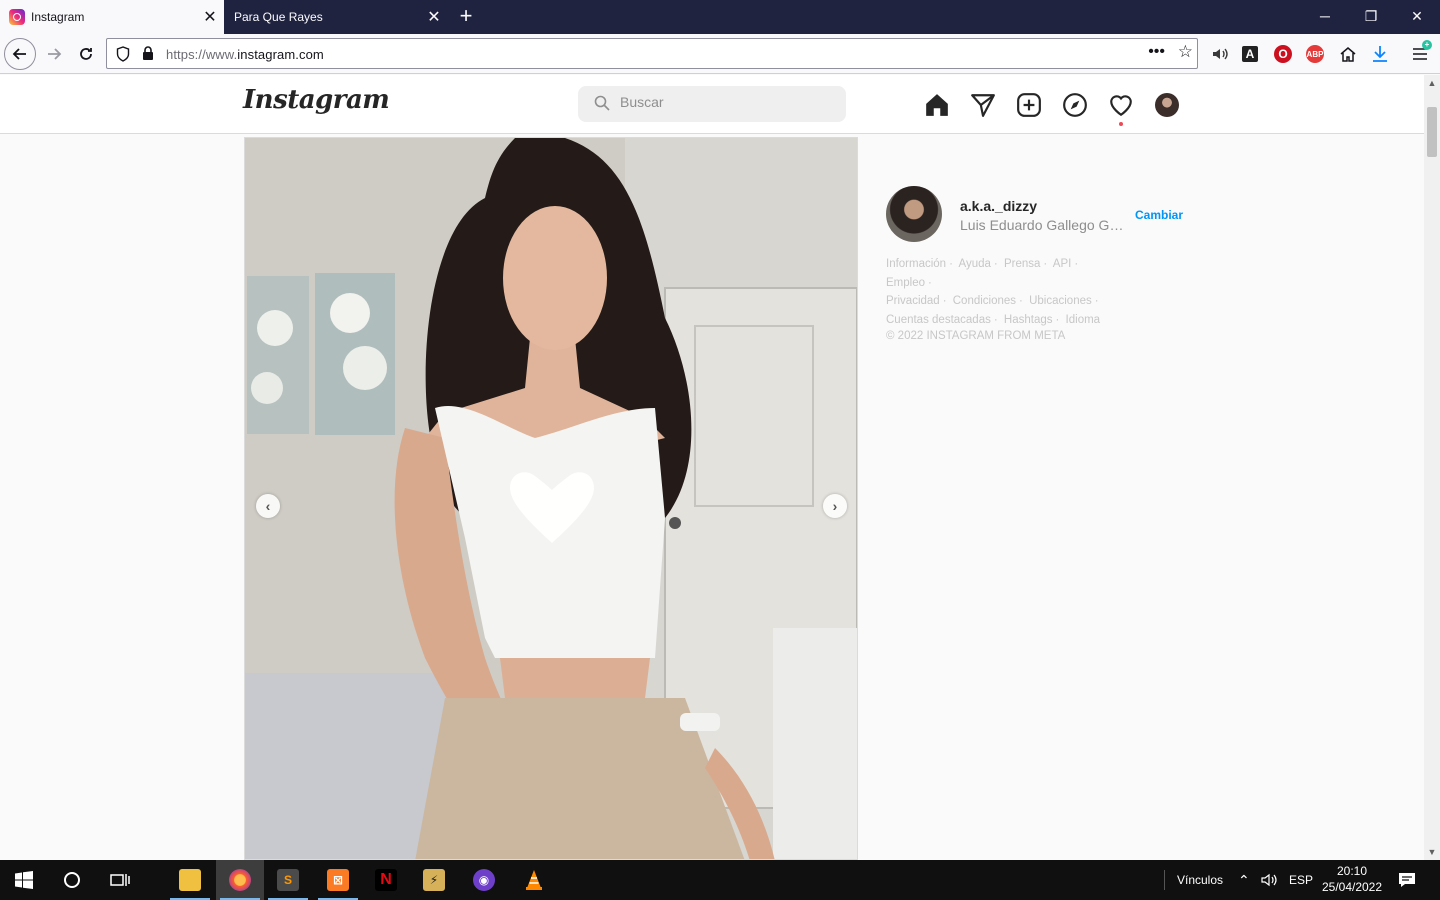 The width and height of the screenshot is (1440, 900). What do you see at coordinates (835, 506) in the screenshot?
I see `carousel-next-button: ›` at bounding box center [835, 506].